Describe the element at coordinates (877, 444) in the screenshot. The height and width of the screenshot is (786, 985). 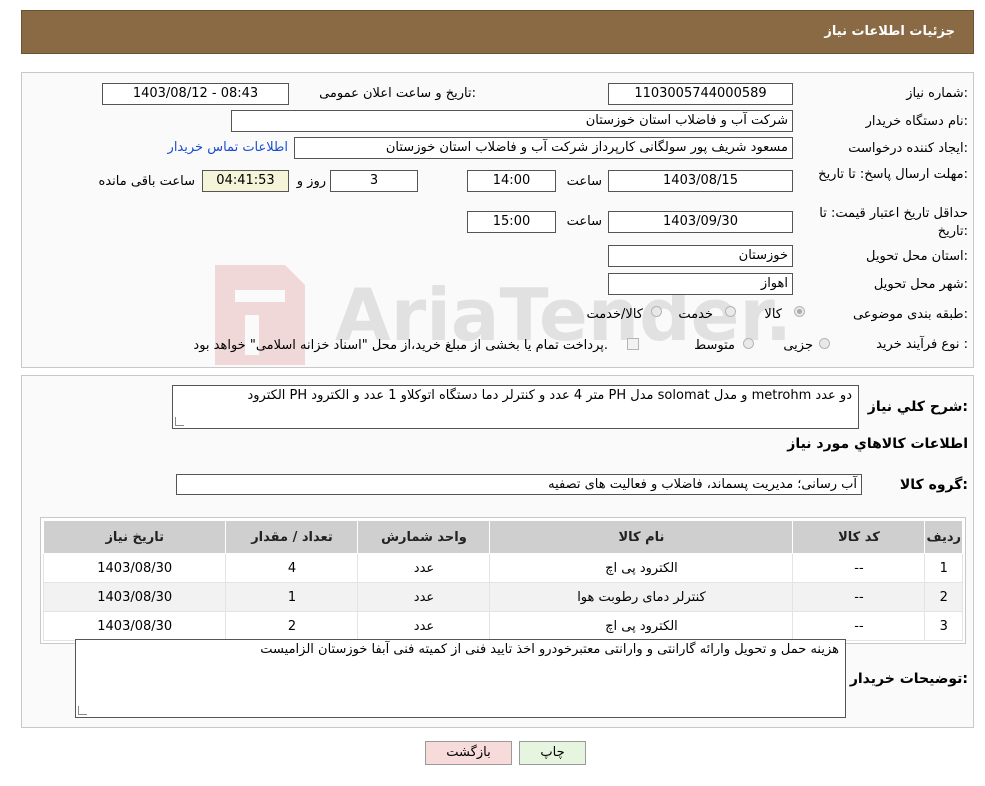
I see `items-heading: اطلاعات کالاهاي مورد نیاز` at that location.